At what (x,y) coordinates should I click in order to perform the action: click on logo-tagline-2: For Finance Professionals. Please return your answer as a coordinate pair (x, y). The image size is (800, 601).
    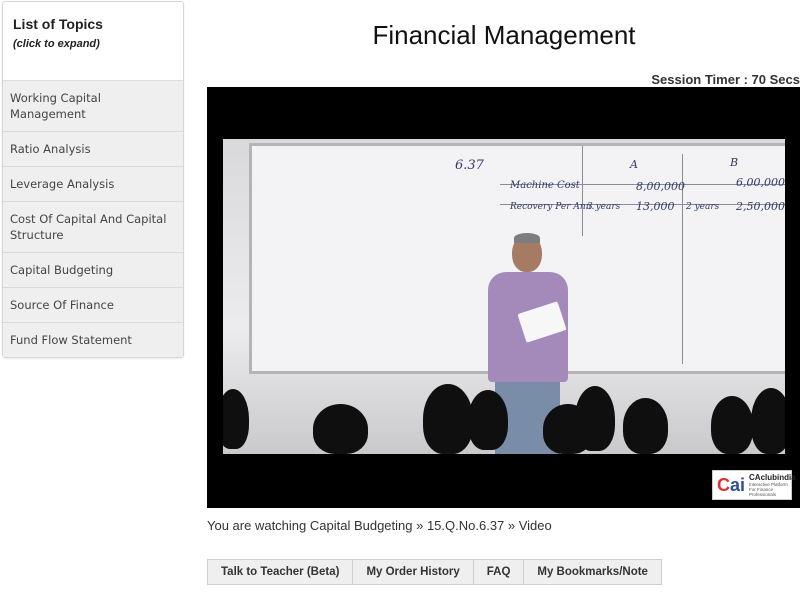
    Looking at the image, I should click on (763, 492).